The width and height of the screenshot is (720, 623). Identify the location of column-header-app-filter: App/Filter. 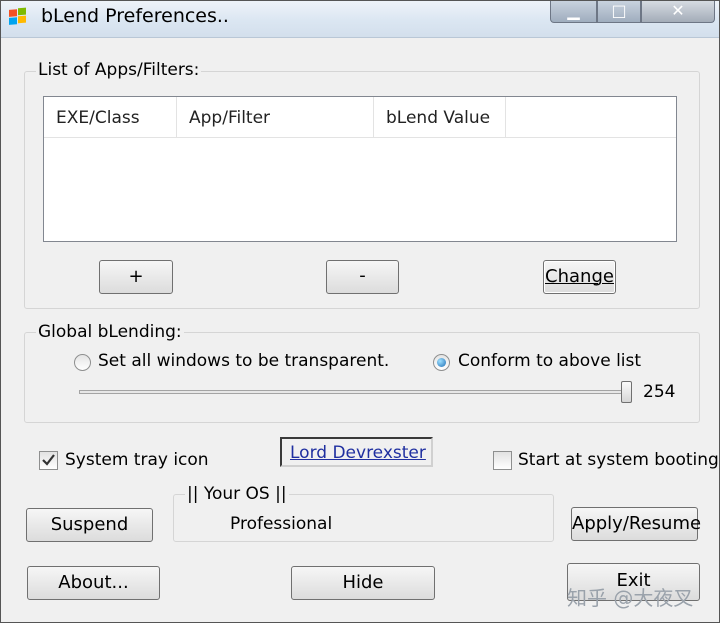
(275, 117).